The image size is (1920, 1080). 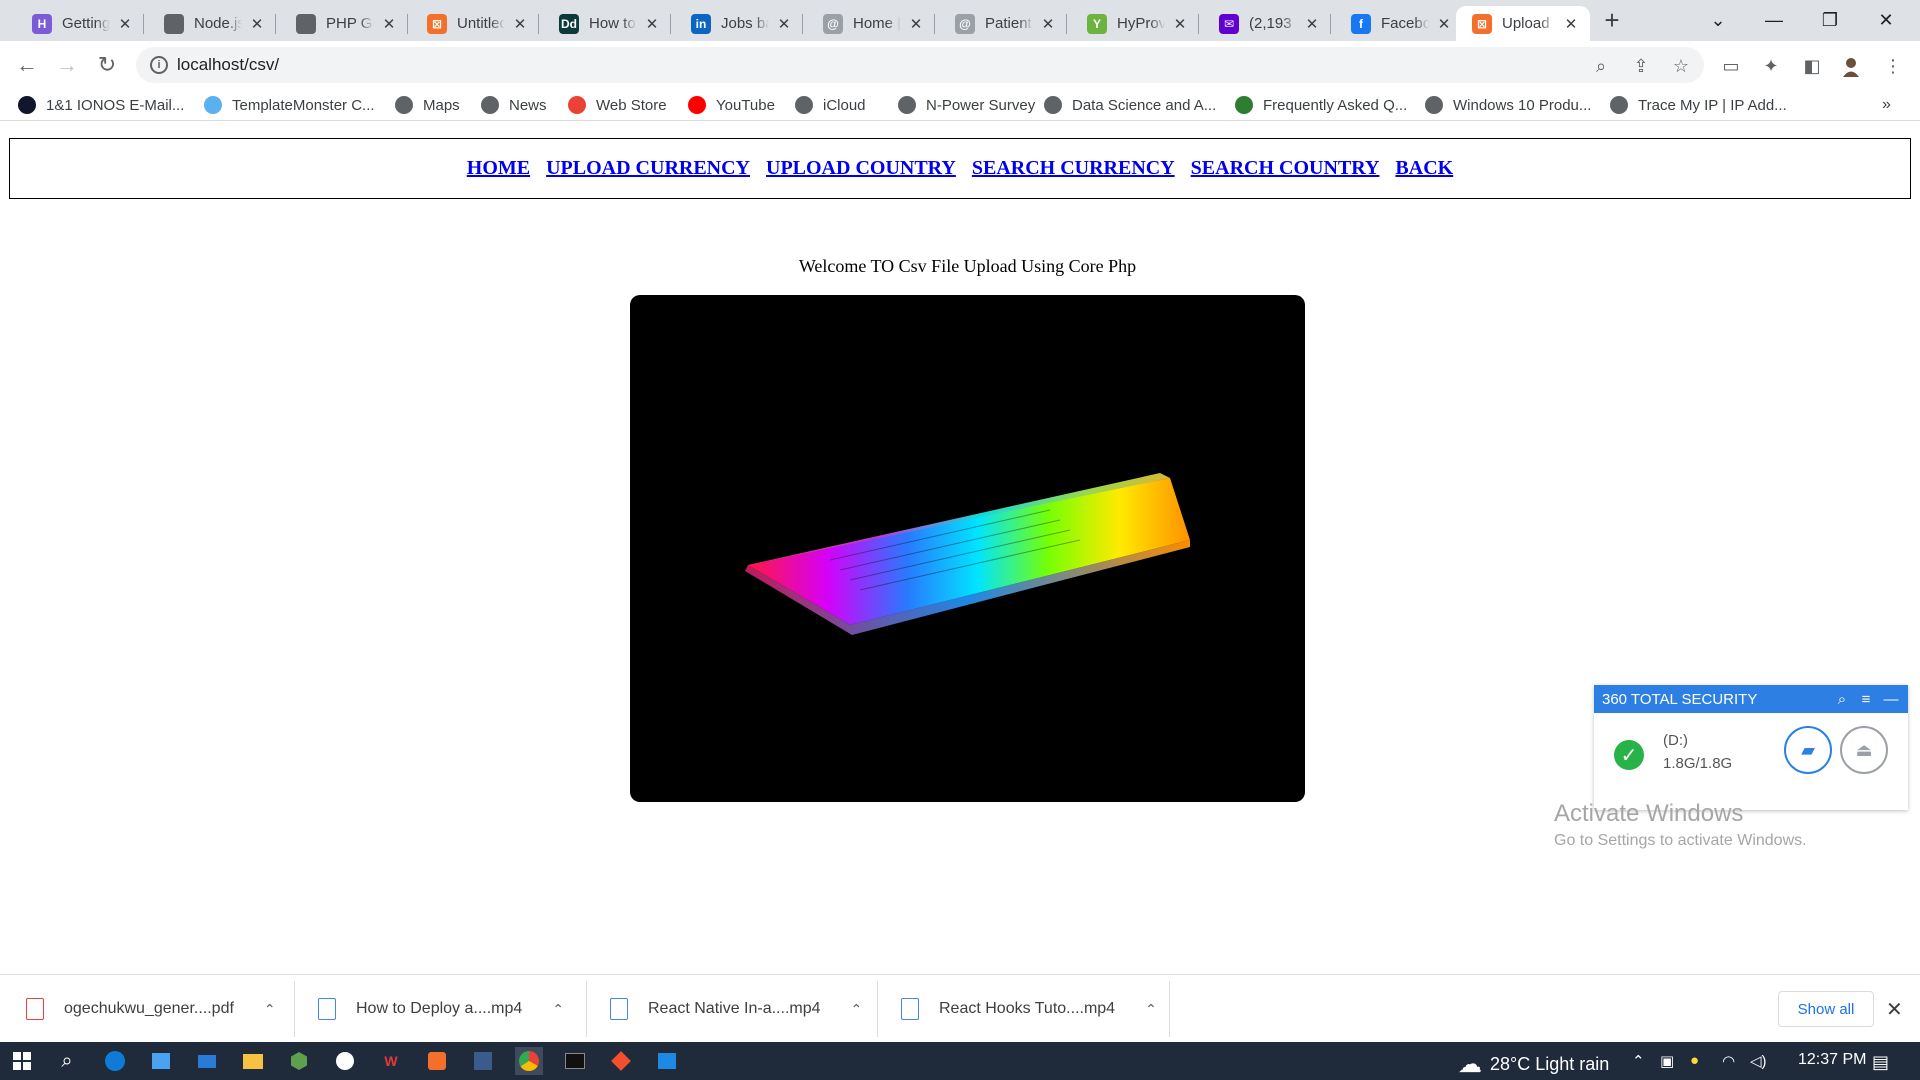 I want to click on bookmark-item: iCloud, so click(x=830, y=105).